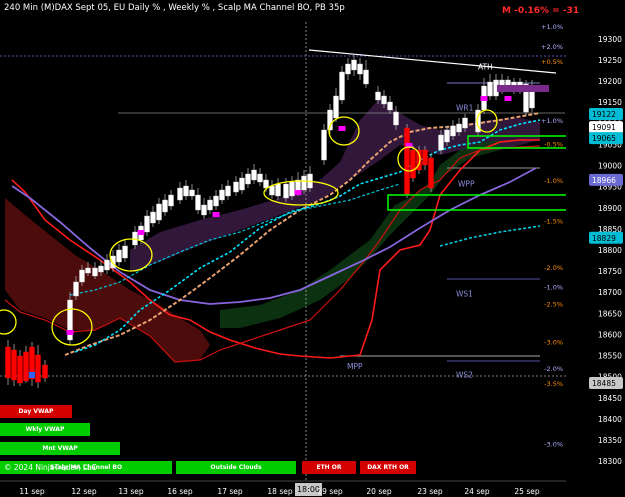 This screenshot has width=625, height=497. What do you see at coordinates (604, 383) in the screenshot?
I see `price-badge-label: 18485` at bounding box center [604, 383].